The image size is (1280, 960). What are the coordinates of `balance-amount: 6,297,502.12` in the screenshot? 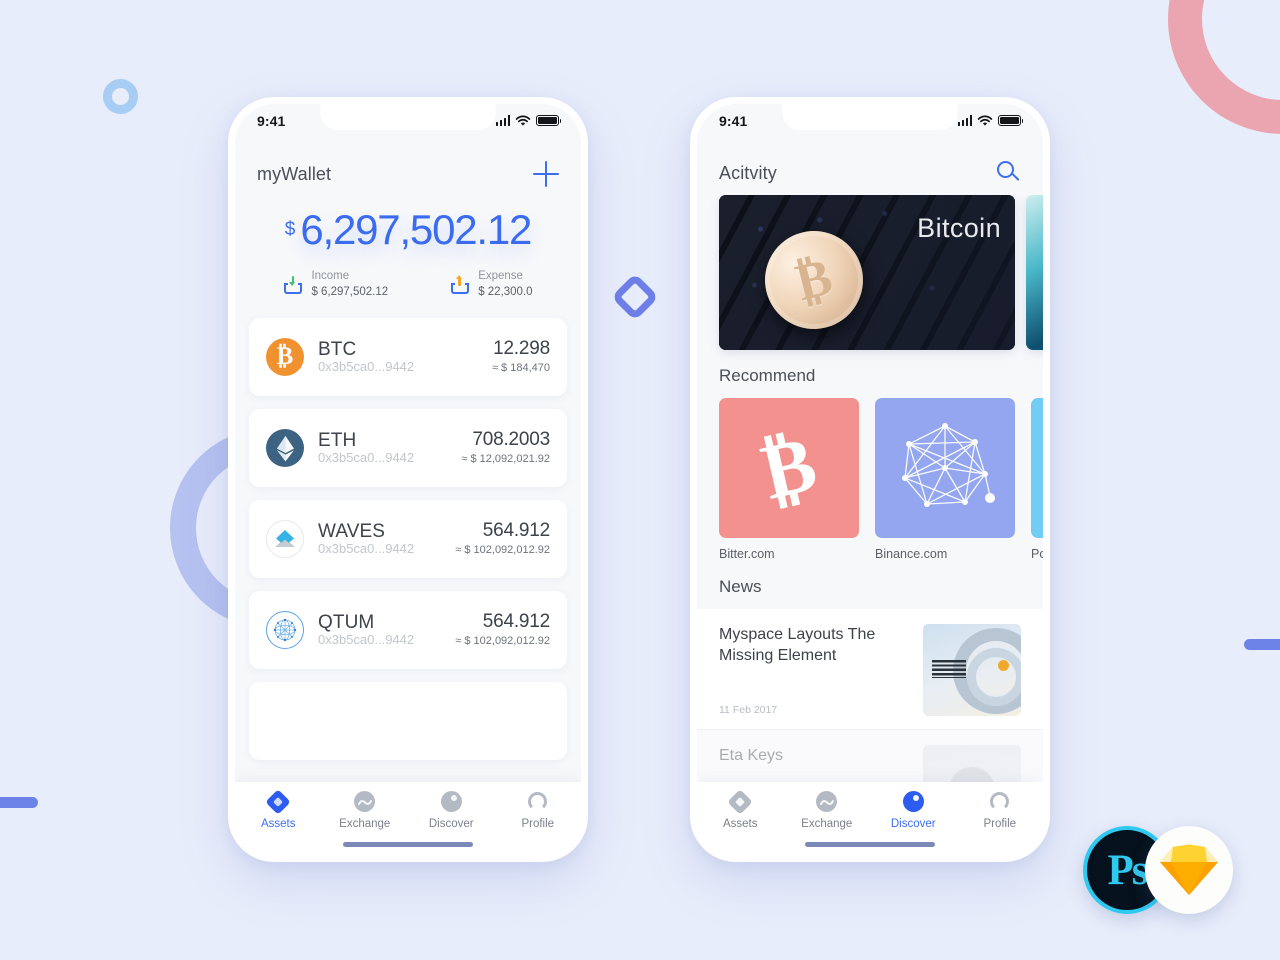 It's located at (416, 229).